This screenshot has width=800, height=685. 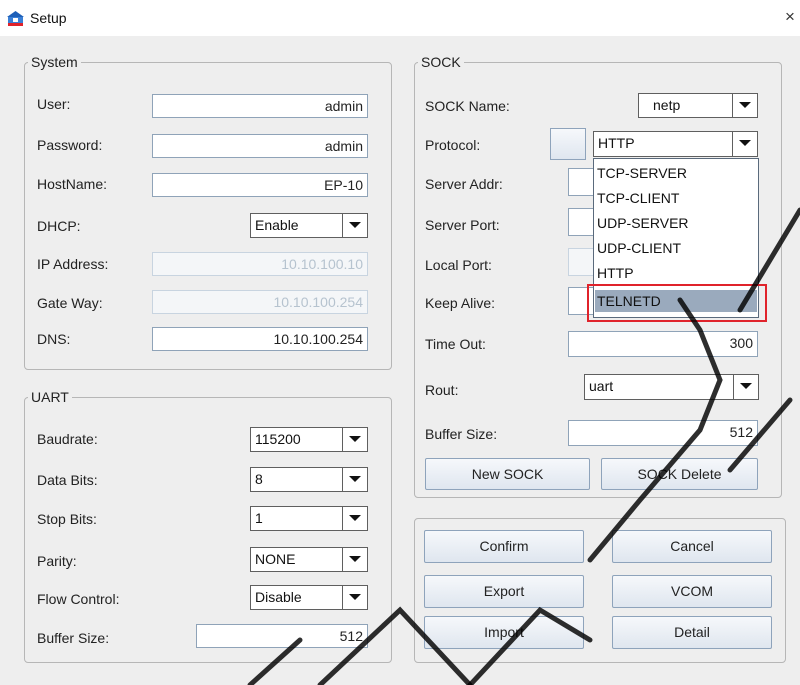 What do you see at coordinates (67, 480) in the screenshot?
I see `databits-label: Data Bits:` at bounding box center [67, 480].